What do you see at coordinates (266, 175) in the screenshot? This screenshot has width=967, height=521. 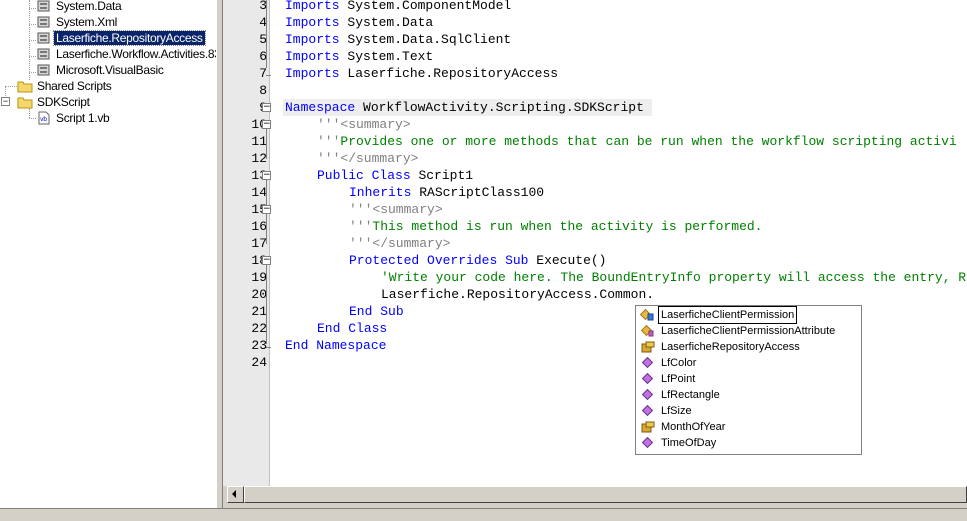 I see `class-collapse-toggle: −` at bounding box center [266, 175].